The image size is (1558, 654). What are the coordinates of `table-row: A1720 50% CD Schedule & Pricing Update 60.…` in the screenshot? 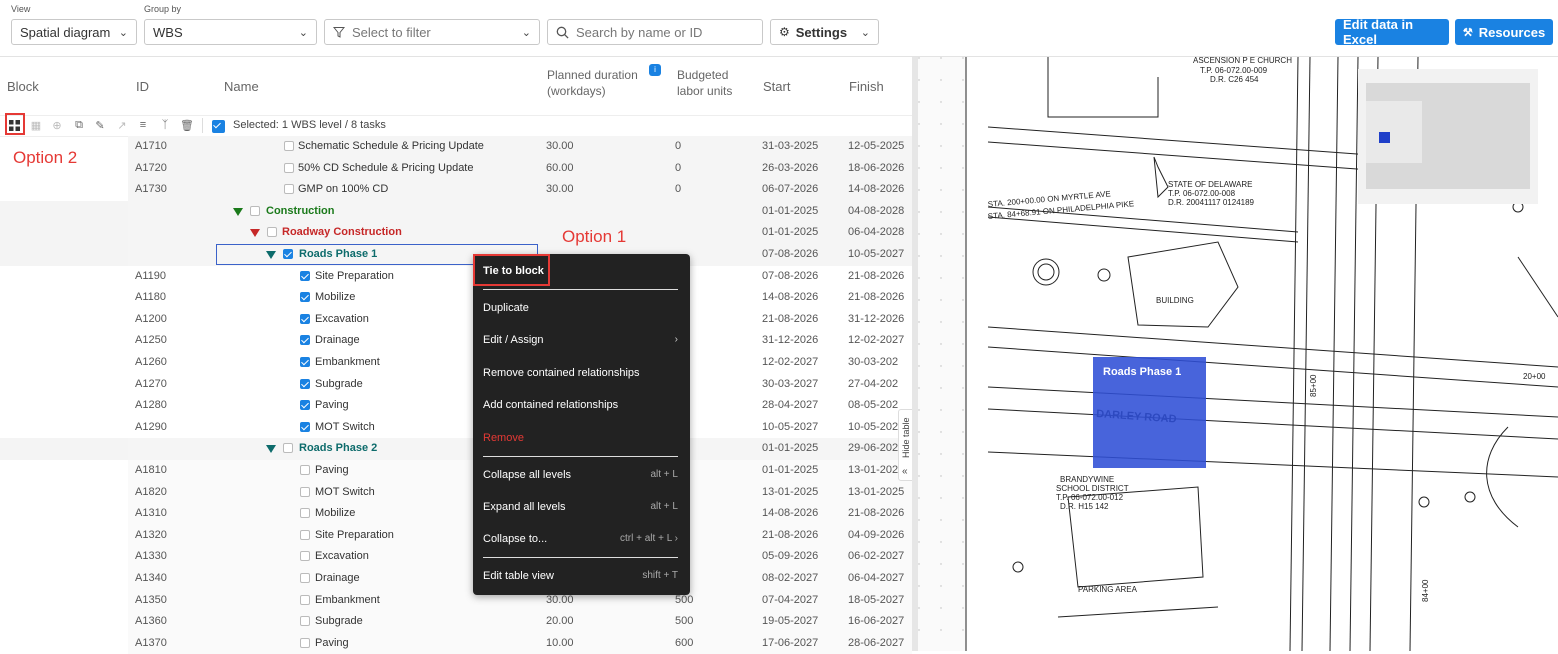 It's located at (456, 168).